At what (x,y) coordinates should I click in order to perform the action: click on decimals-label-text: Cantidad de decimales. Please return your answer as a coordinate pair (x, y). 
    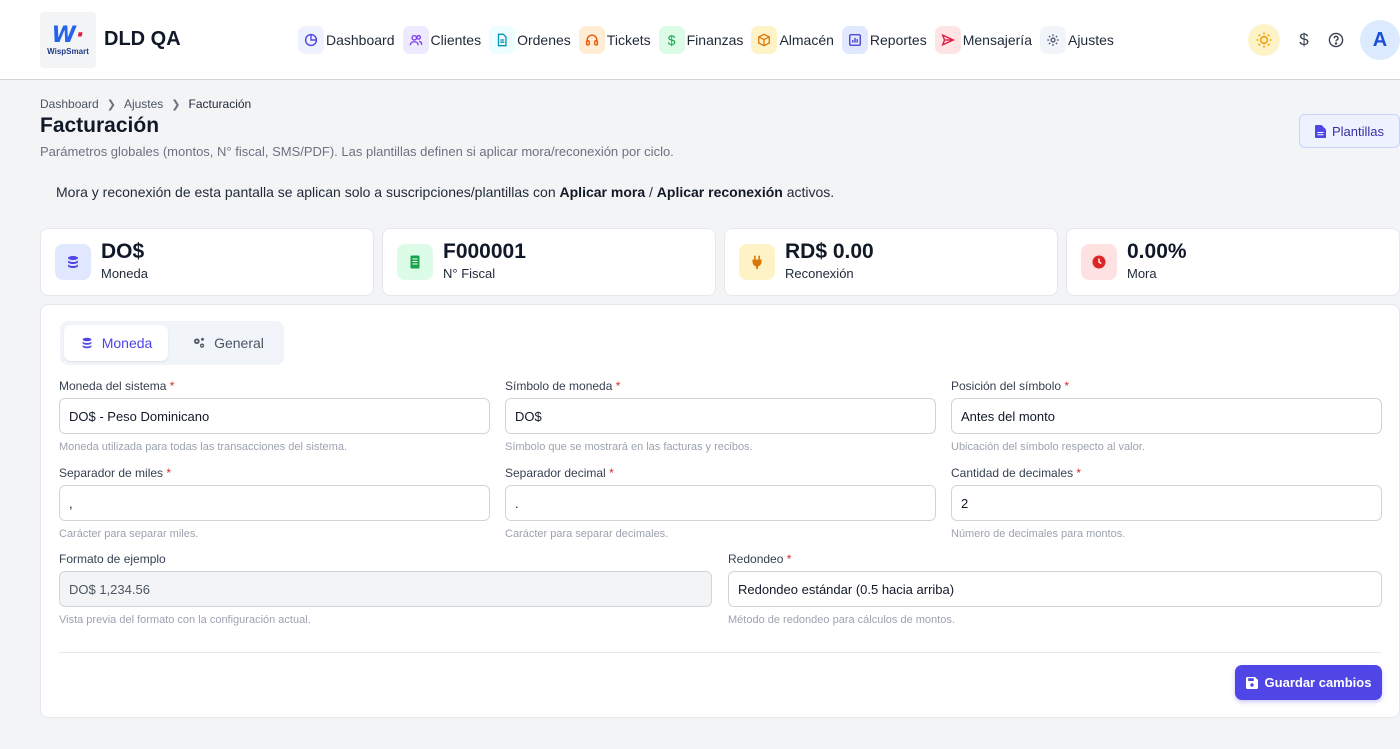
    Looking at the image, I should click on (1012, 473).